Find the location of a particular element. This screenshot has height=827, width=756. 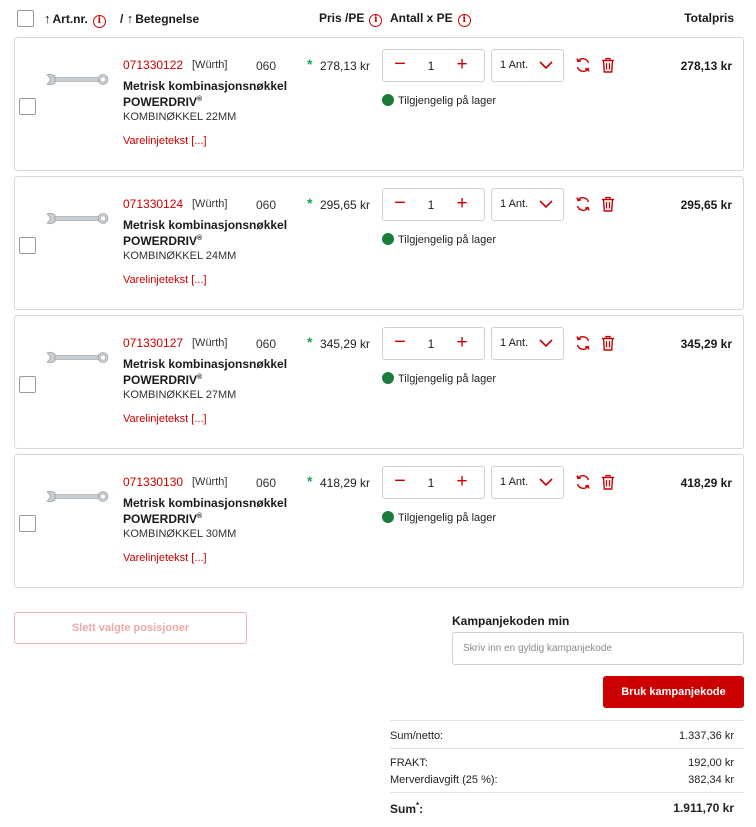

article-number-link: 071330127 is located at coordinates (153, 343).